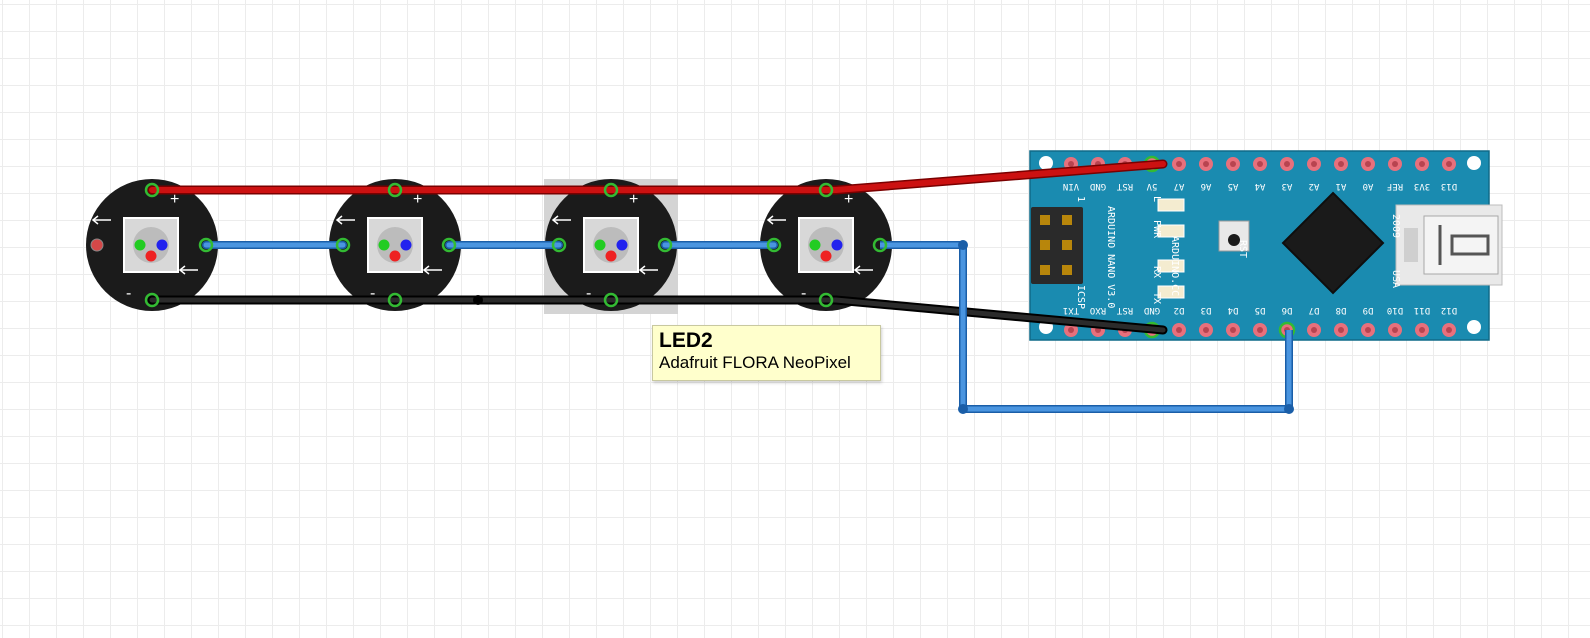 Image resolution: width=1590 pixels, height=638 pixels. I want to click on tooltip-title: LED2, so click(686, 340).